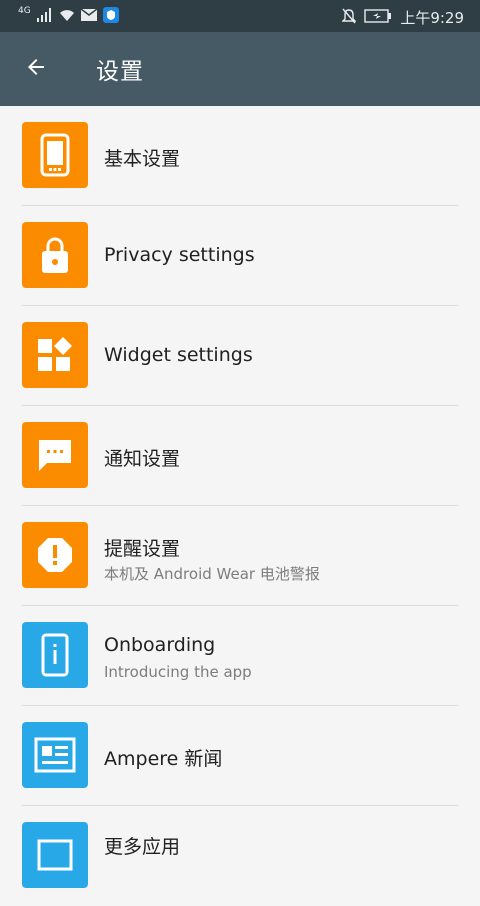 The image size is (480, 906). I want to click on shield-app-icon, so click(110, 17).